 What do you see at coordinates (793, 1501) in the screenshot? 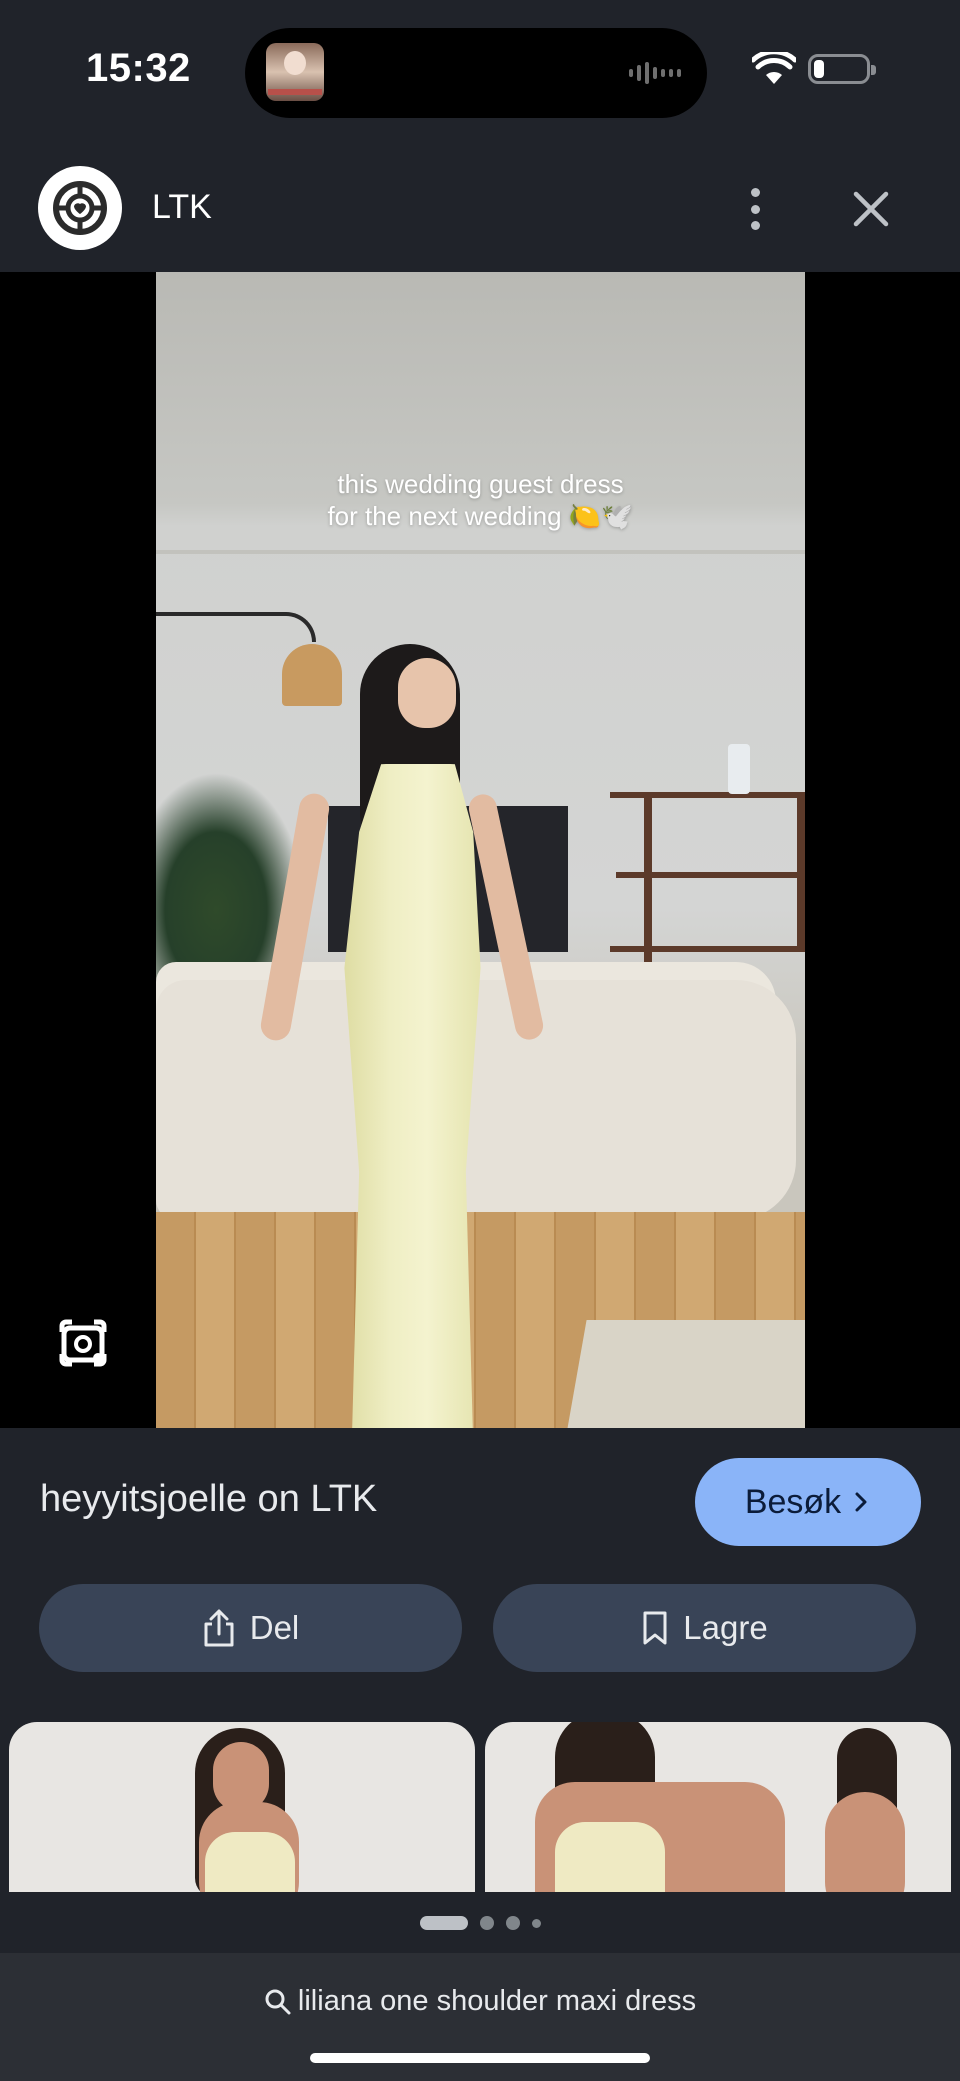
I see `visit-label: Besøk` at bounding box center [793, 1501].